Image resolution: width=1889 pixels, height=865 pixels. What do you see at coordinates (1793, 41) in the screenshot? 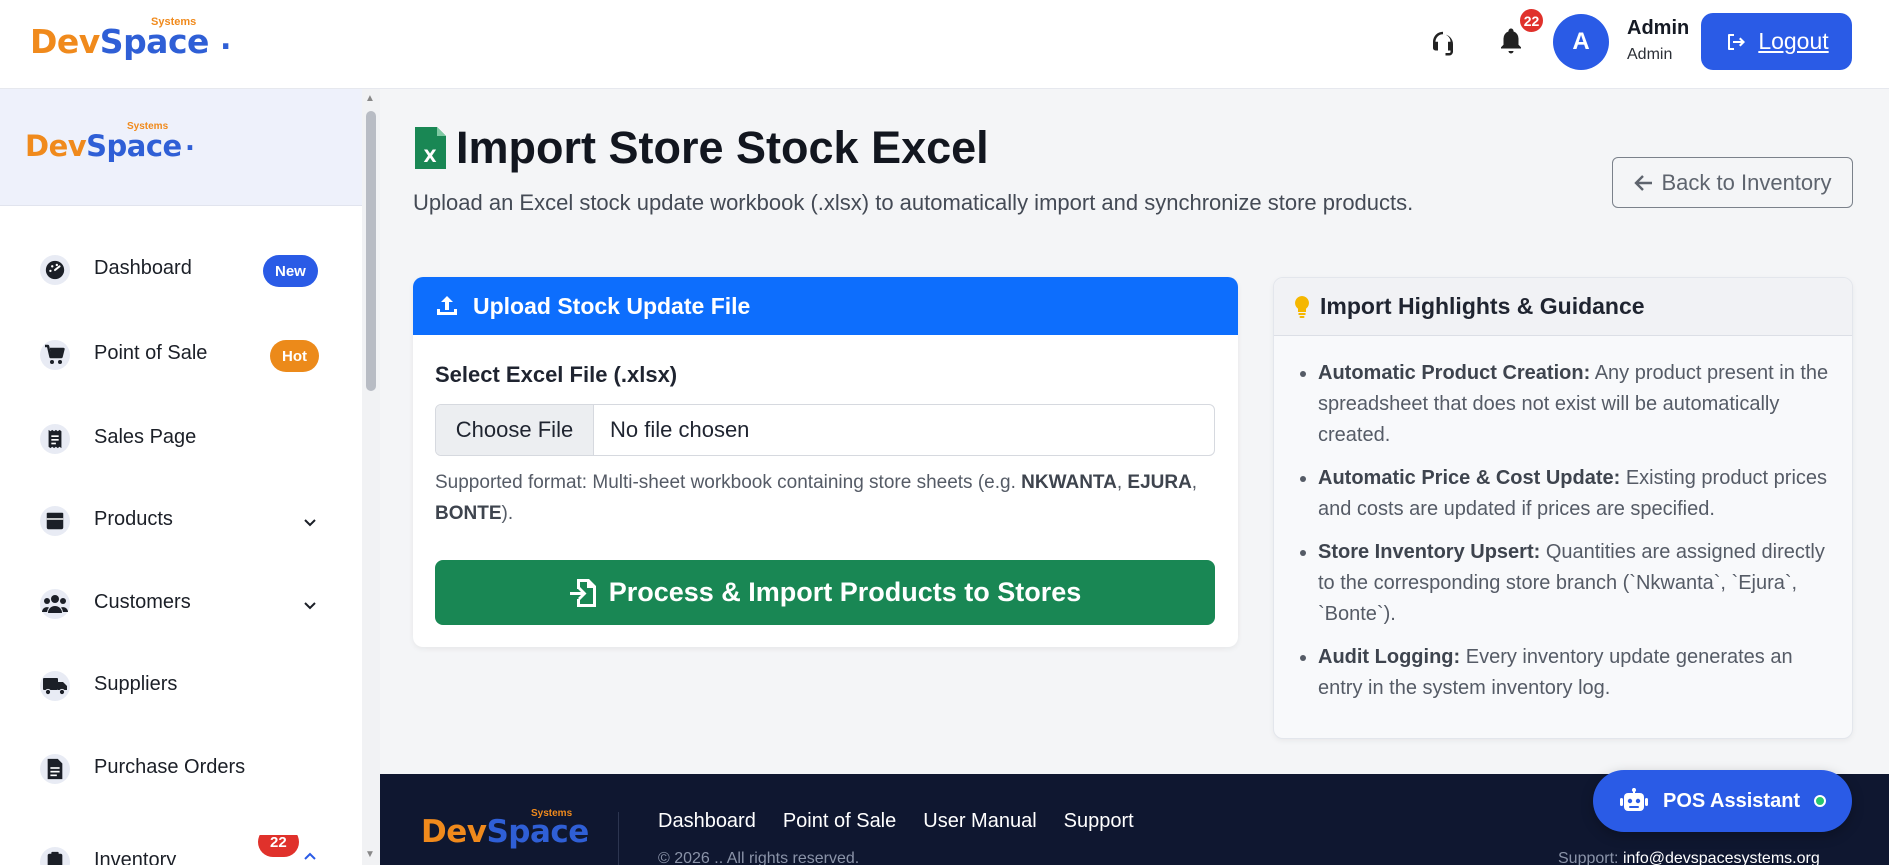
I see `logout-label: Logout` at bounding box center [1793, 41].